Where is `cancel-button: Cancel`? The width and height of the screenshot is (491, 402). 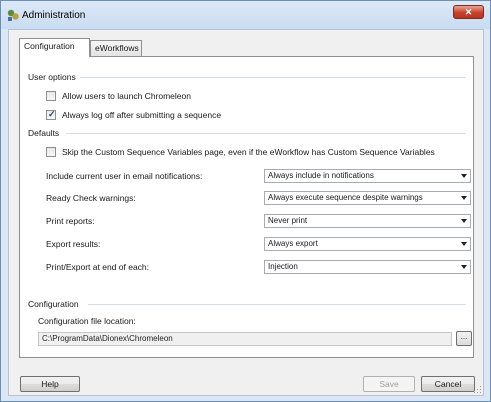 cancel-button: Cancel is located at coordinates (448, 384).